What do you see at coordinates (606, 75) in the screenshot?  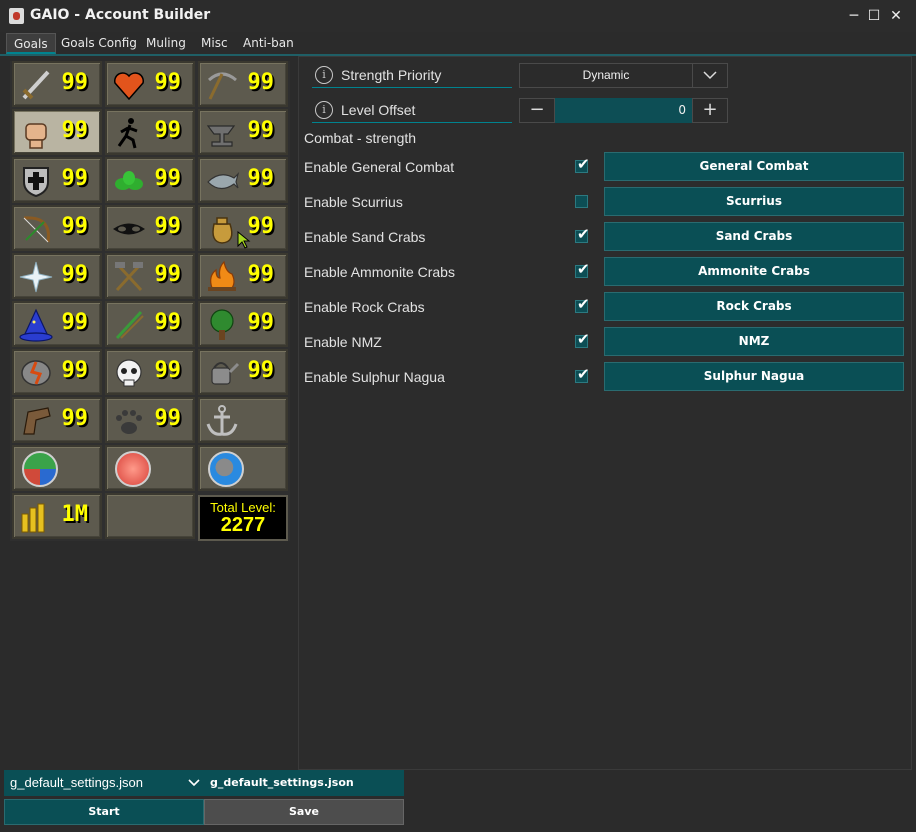 I see `strength-priority-select: Dynamic` at bounding box center [606, 75].